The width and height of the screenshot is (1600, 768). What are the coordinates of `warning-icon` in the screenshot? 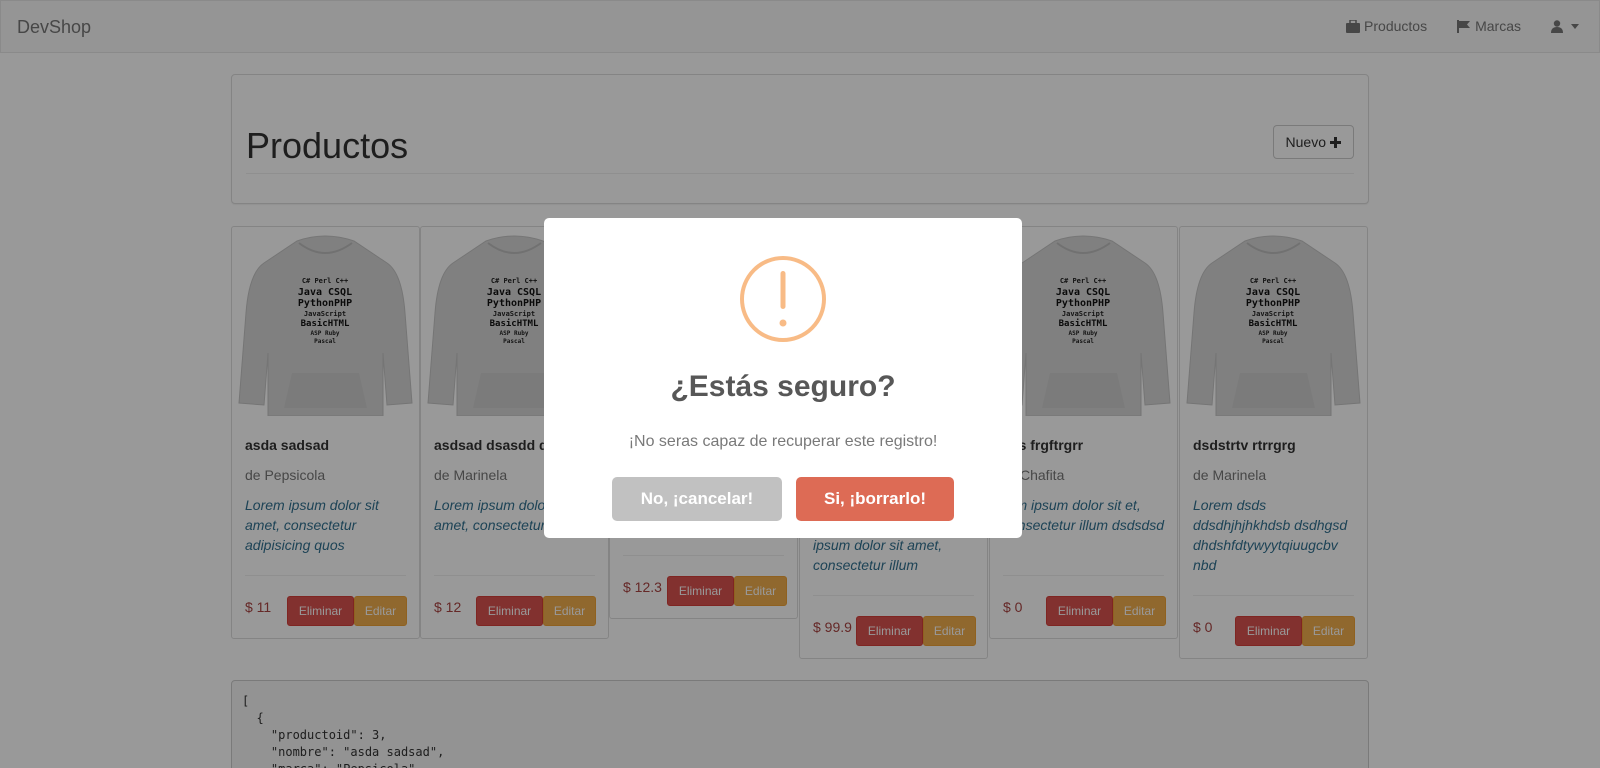 It's located at (783, 299).